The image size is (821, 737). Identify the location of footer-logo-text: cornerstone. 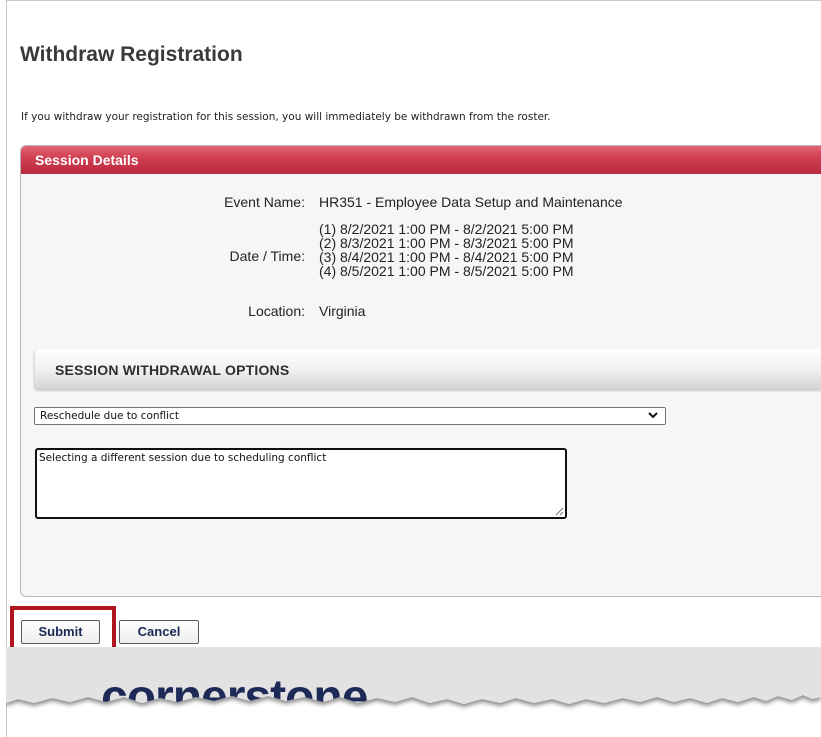
(234, 697).